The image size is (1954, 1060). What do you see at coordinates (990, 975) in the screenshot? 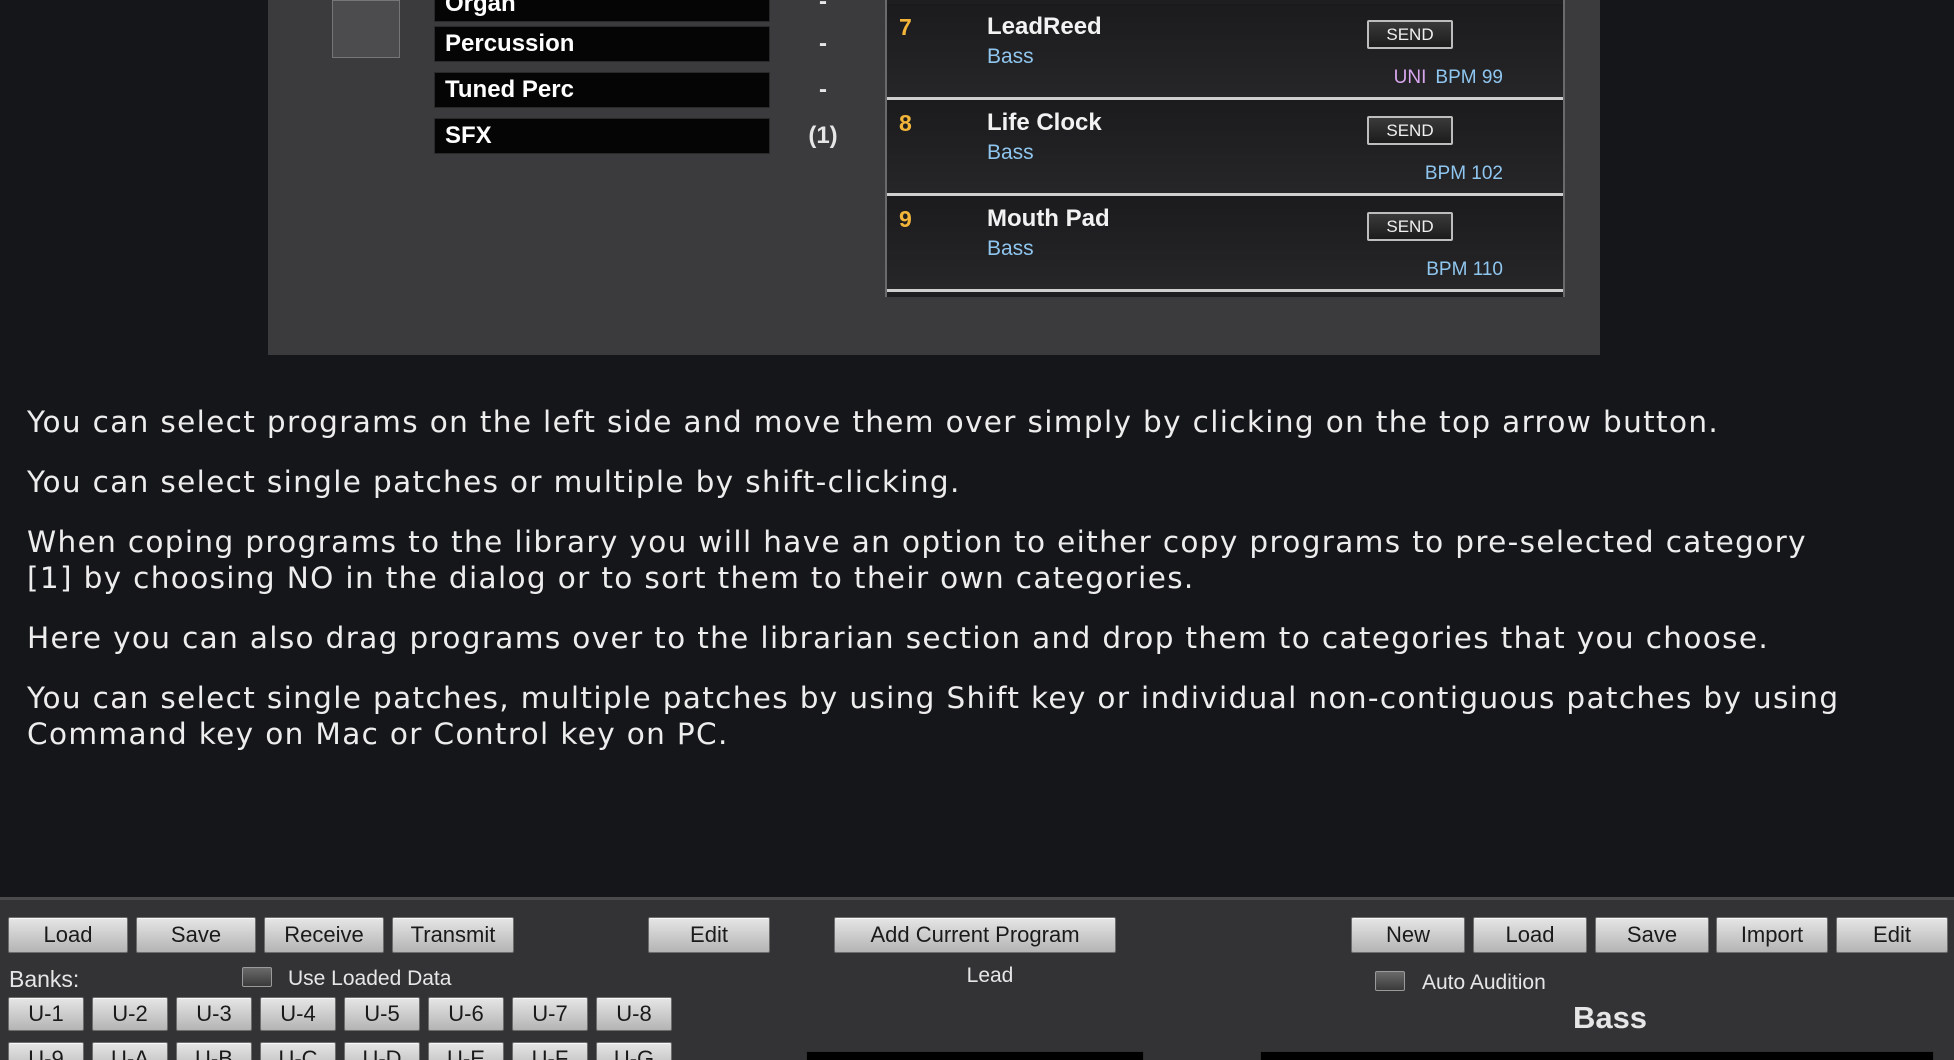
I see `center-category-label: Lead` at bounding box center [990, 975].